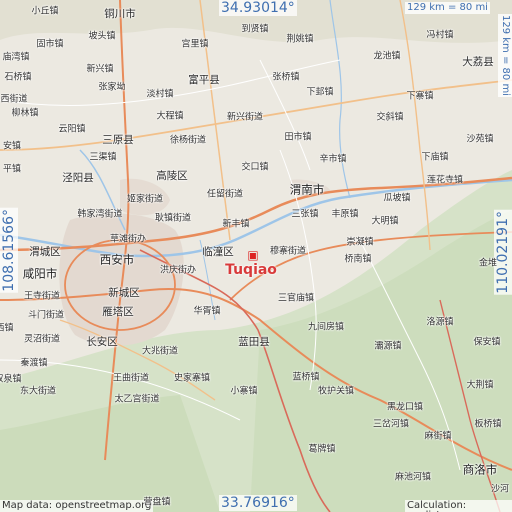 The image size is (512, 512). What do you see at coordinates (100, 69) in the screenshot?
I see `place-label: 新兴镇` at bounding box center [100, 69].